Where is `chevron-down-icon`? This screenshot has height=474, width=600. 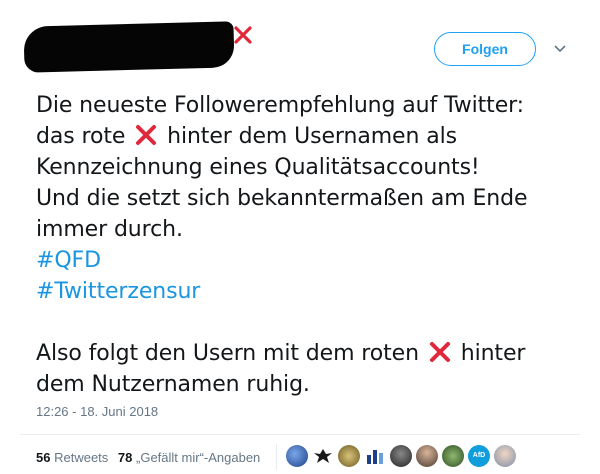 chevron-down-icon is located at coordinates (560, 48).